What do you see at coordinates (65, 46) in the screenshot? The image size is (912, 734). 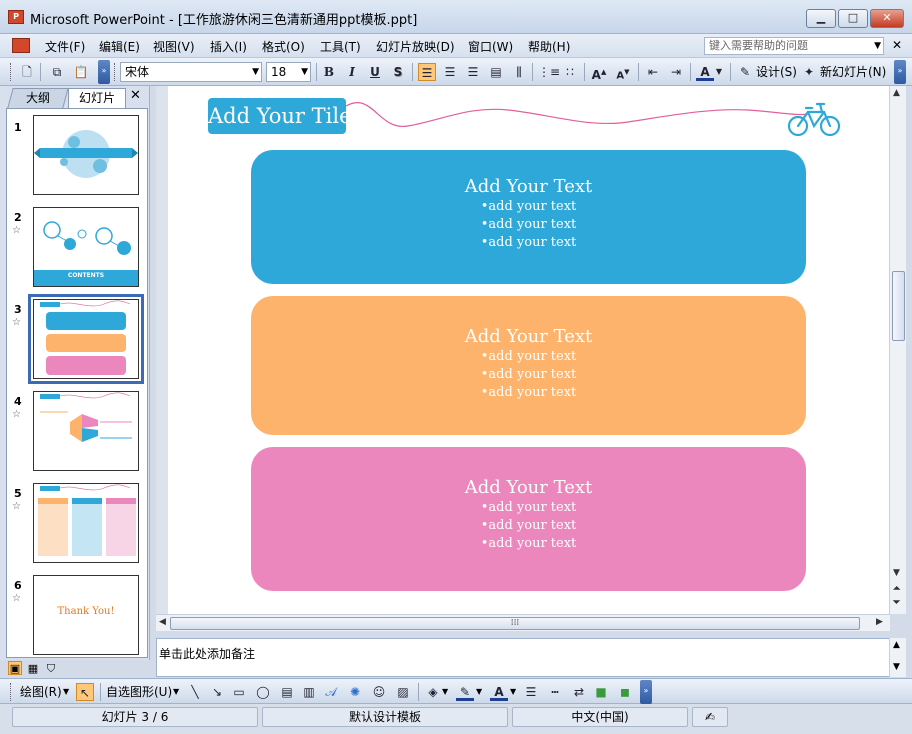 I see `menu-file: 文件(F)` at bounding box center [65, 46].